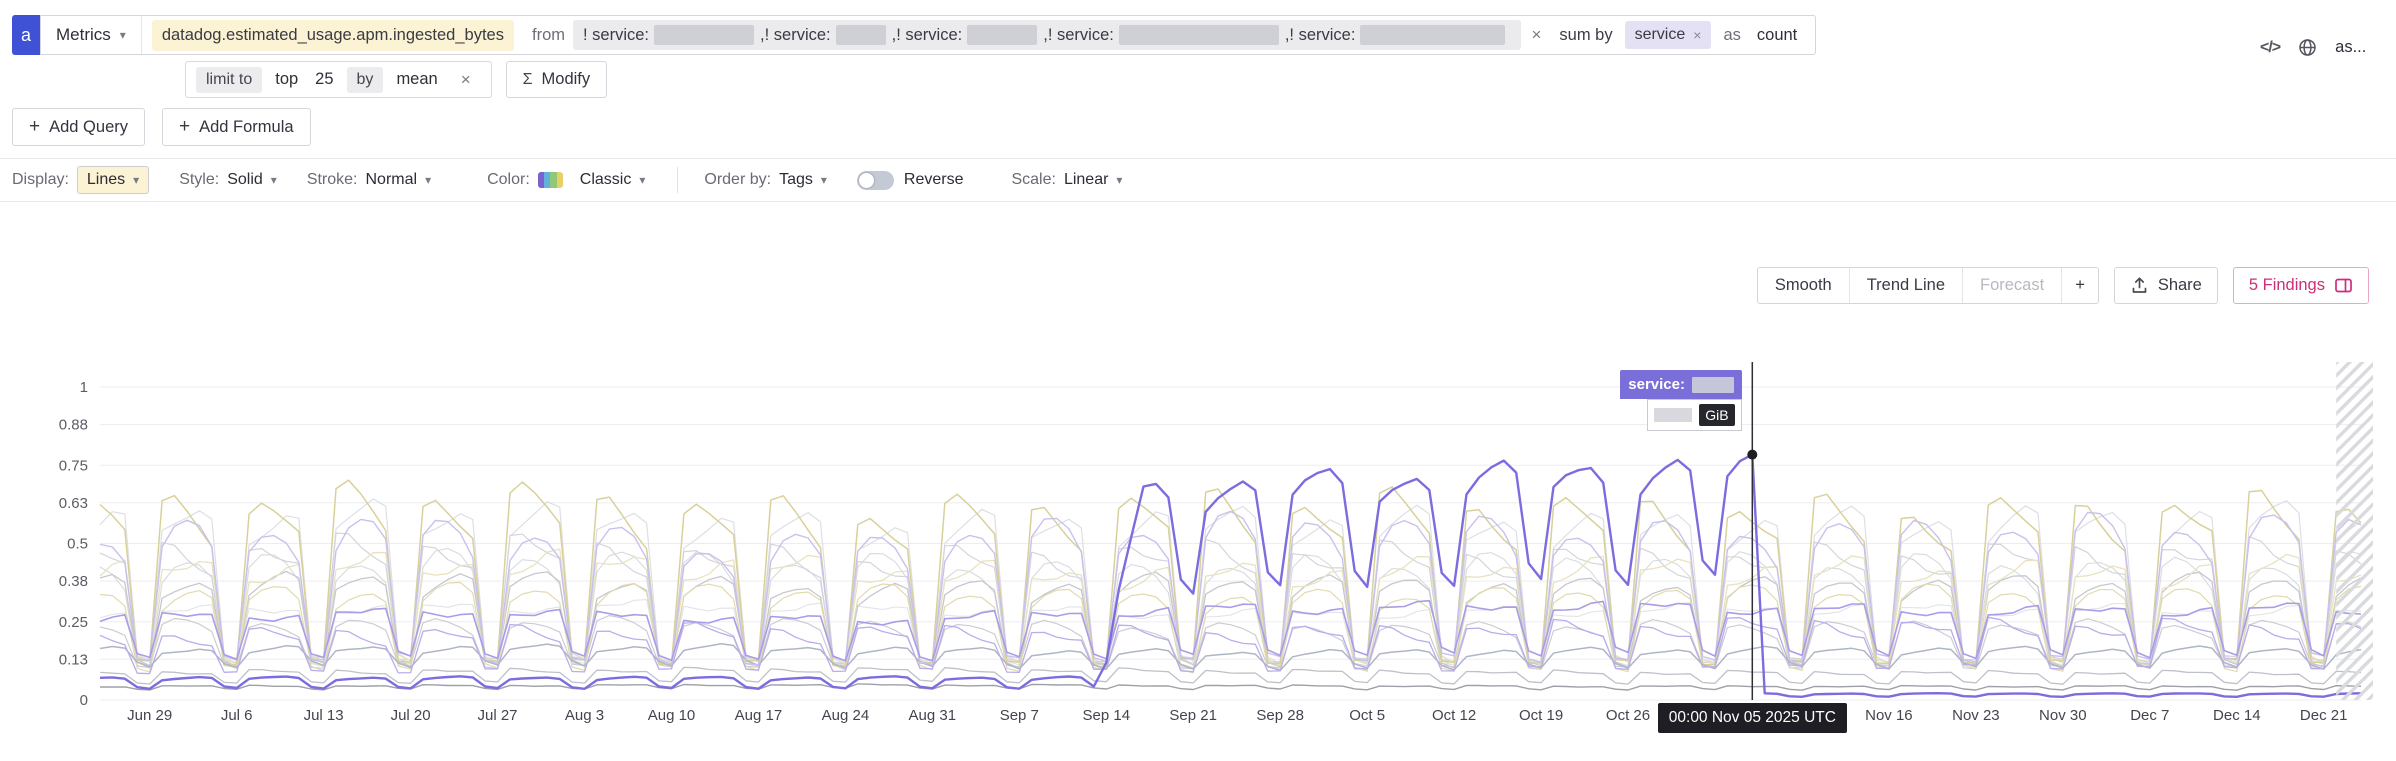 The height and width of the screenshot is (761, 2396). Describe the element at coordinates (2079, 285) in the screenshot. I see `add-overlay-button: +` at that location.